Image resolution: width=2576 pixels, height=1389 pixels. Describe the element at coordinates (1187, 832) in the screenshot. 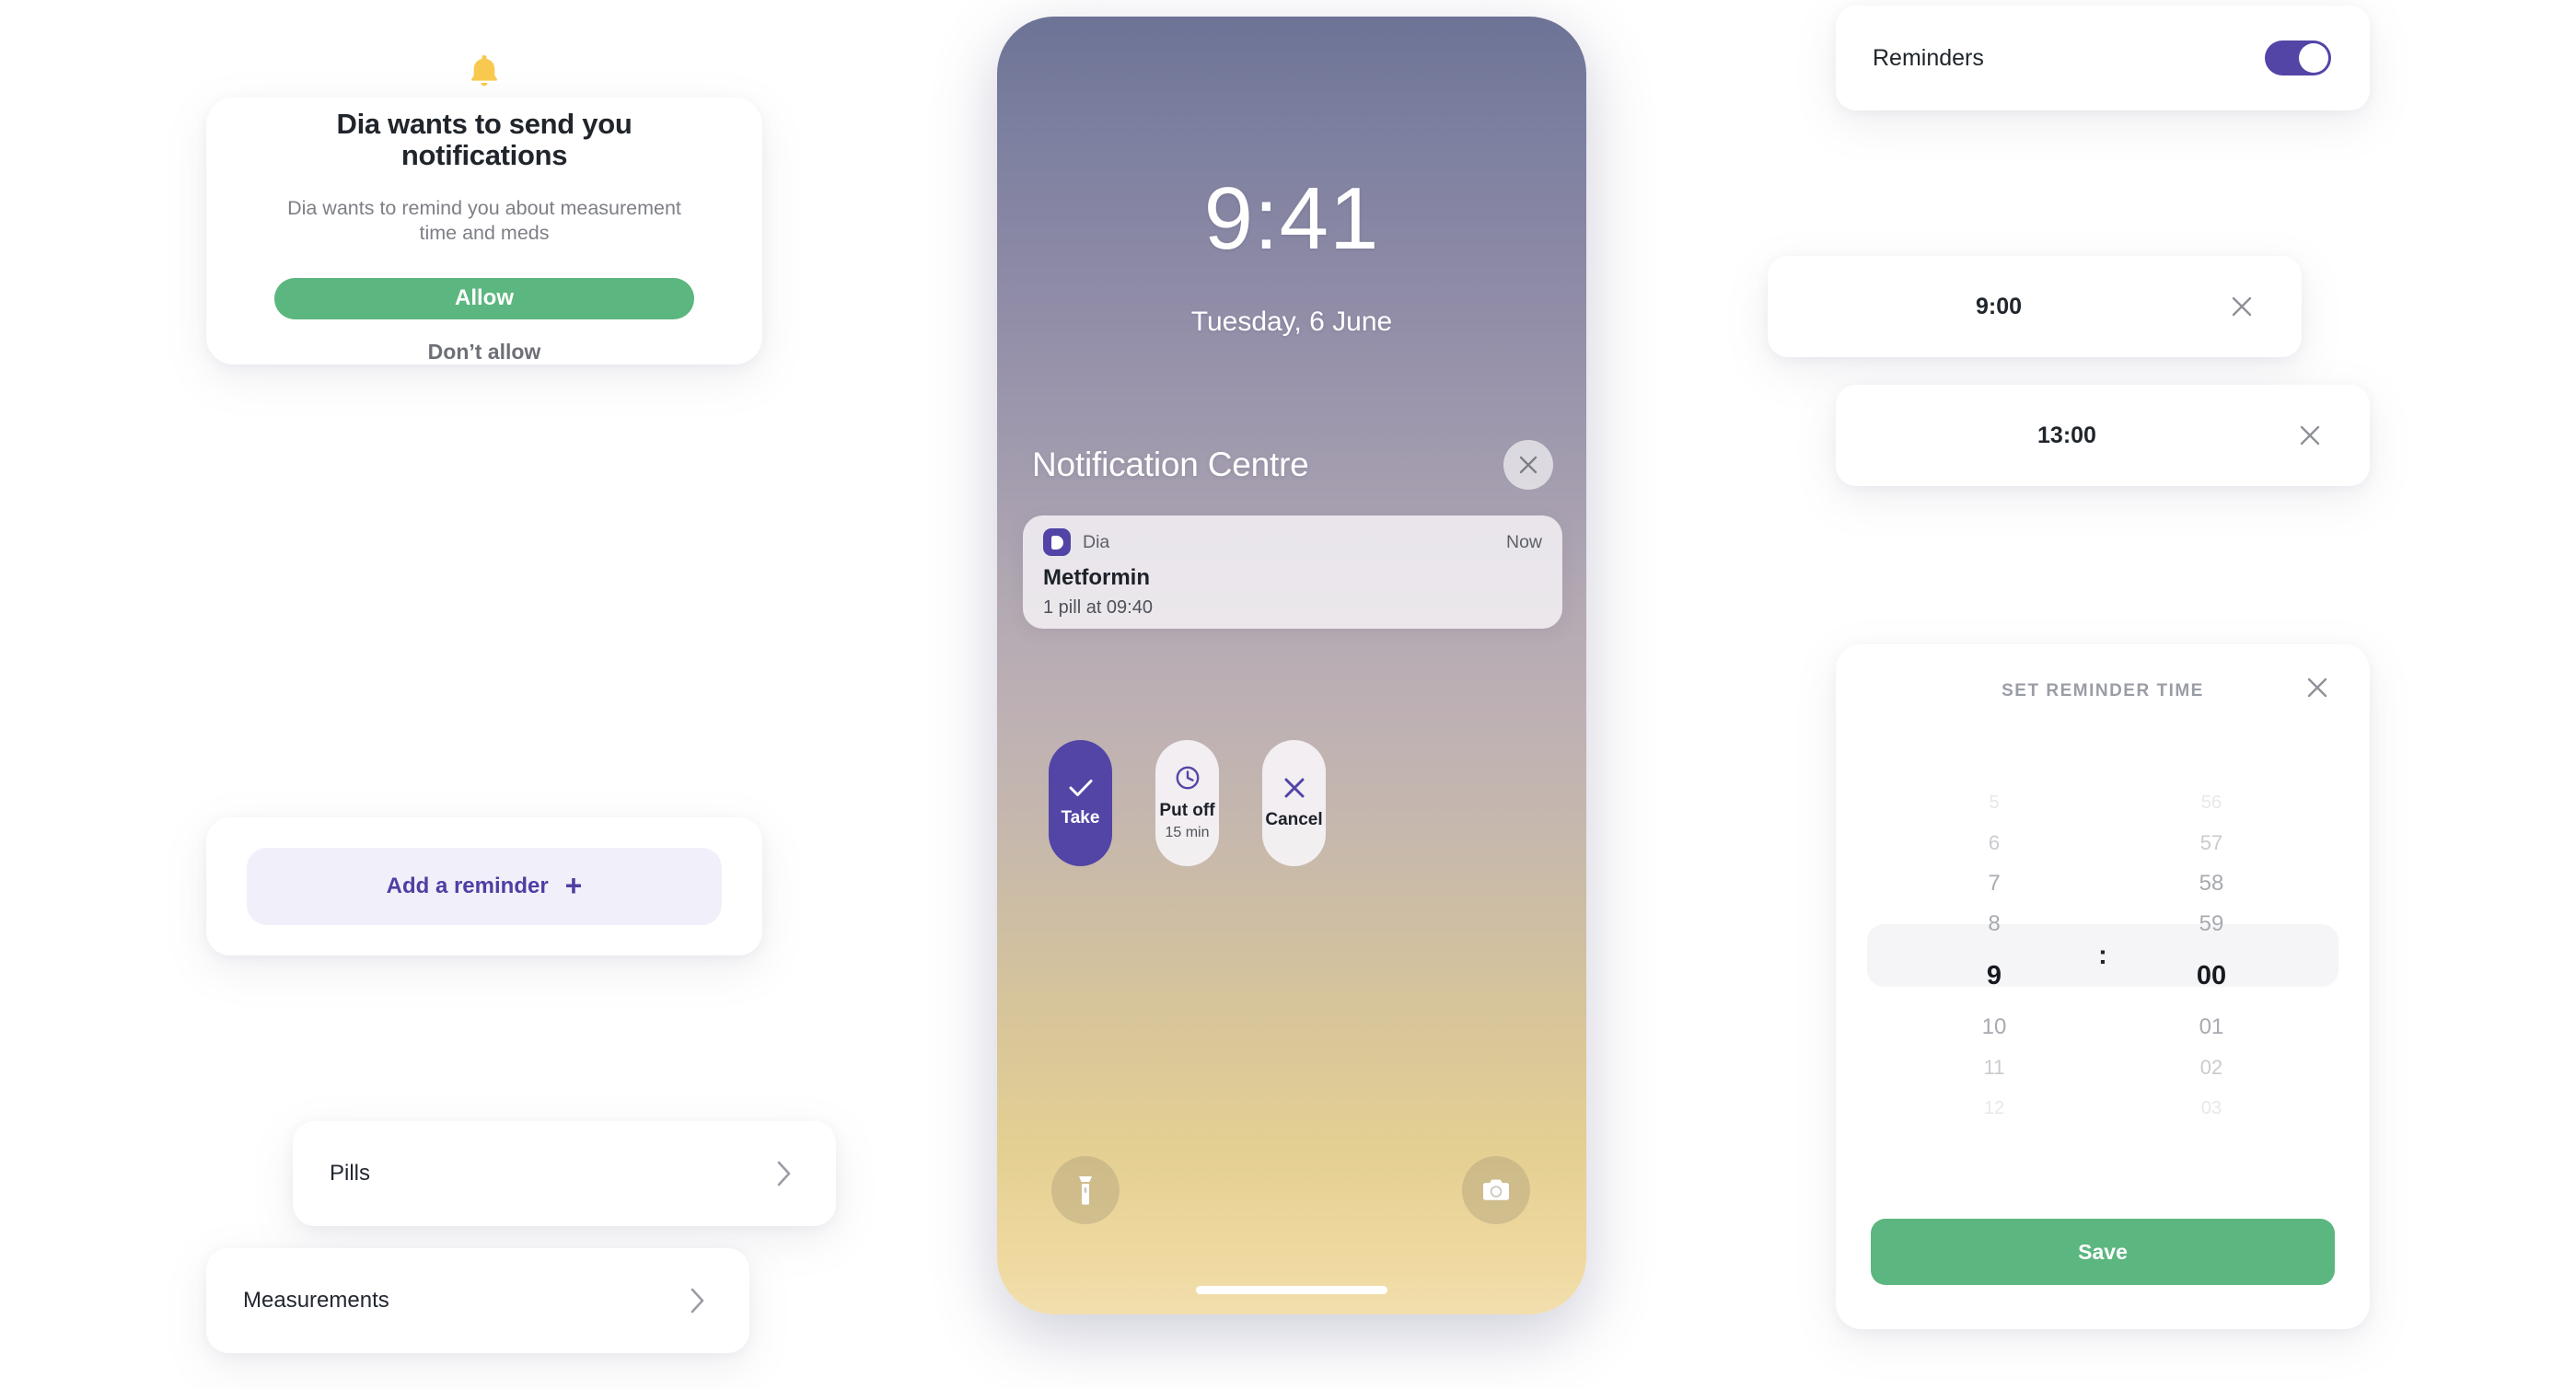

I see `put-off-sublabel: 15 min` at that location.